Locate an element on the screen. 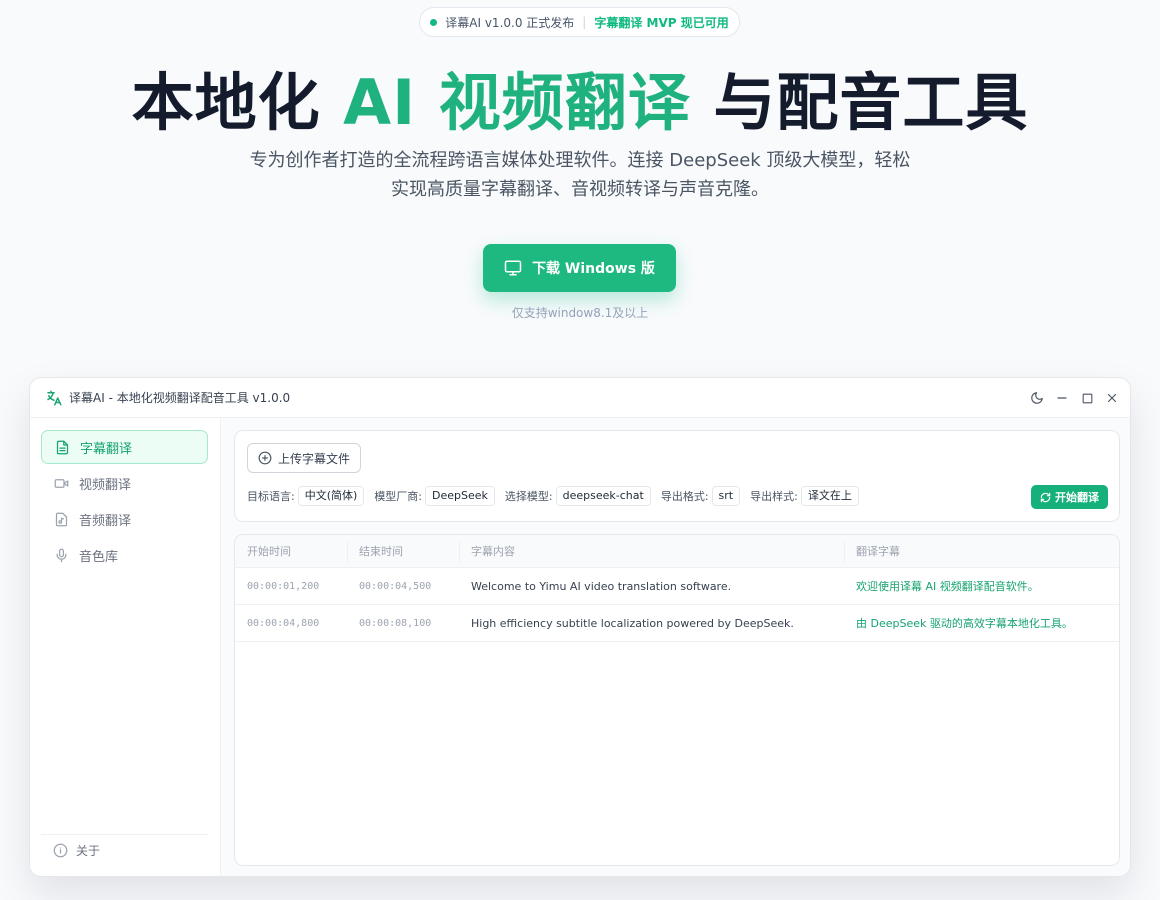 Image resolution: width=1160 pixels, height=900 pixels. video-icon is located at coordinates (61, 483).